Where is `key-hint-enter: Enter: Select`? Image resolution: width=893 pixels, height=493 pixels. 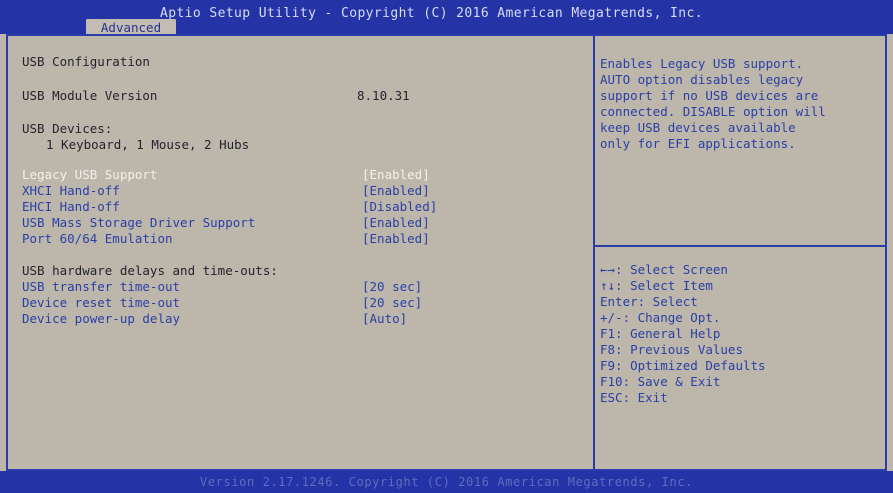 key-hint-enter: Enter: Select is located at coordinates (649, 301).